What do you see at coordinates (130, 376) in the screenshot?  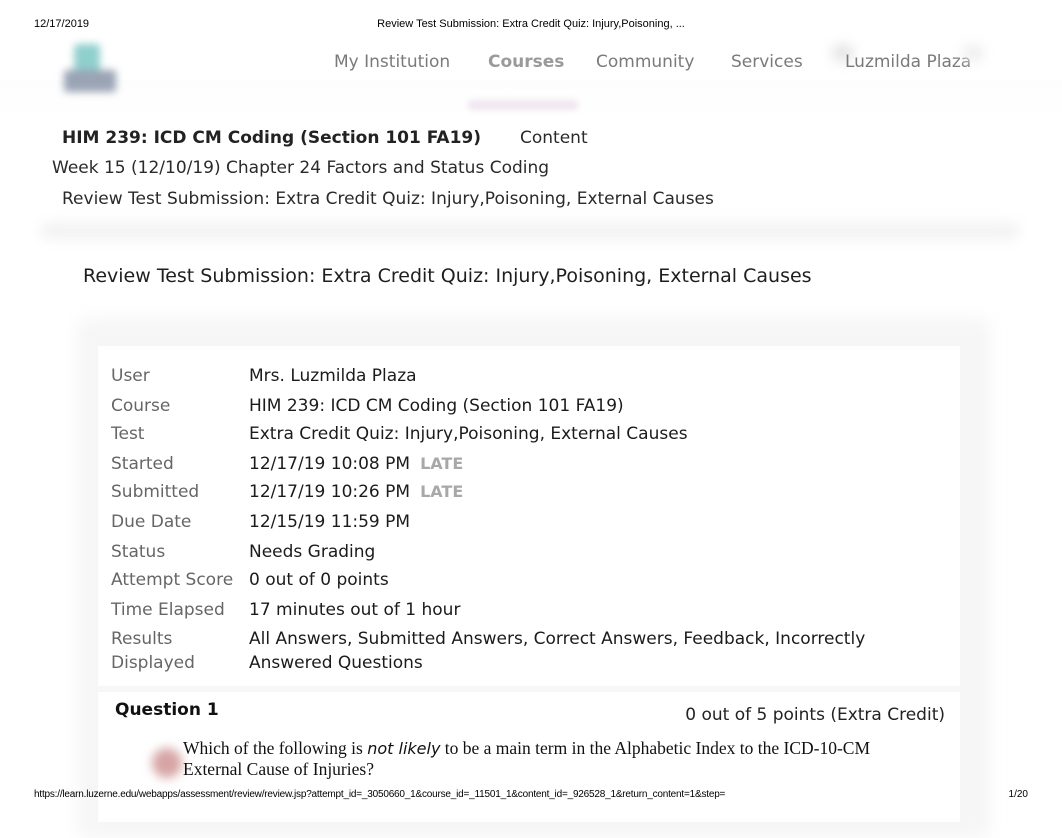 I see `detail-label: User` at bounding box center [130, 376].